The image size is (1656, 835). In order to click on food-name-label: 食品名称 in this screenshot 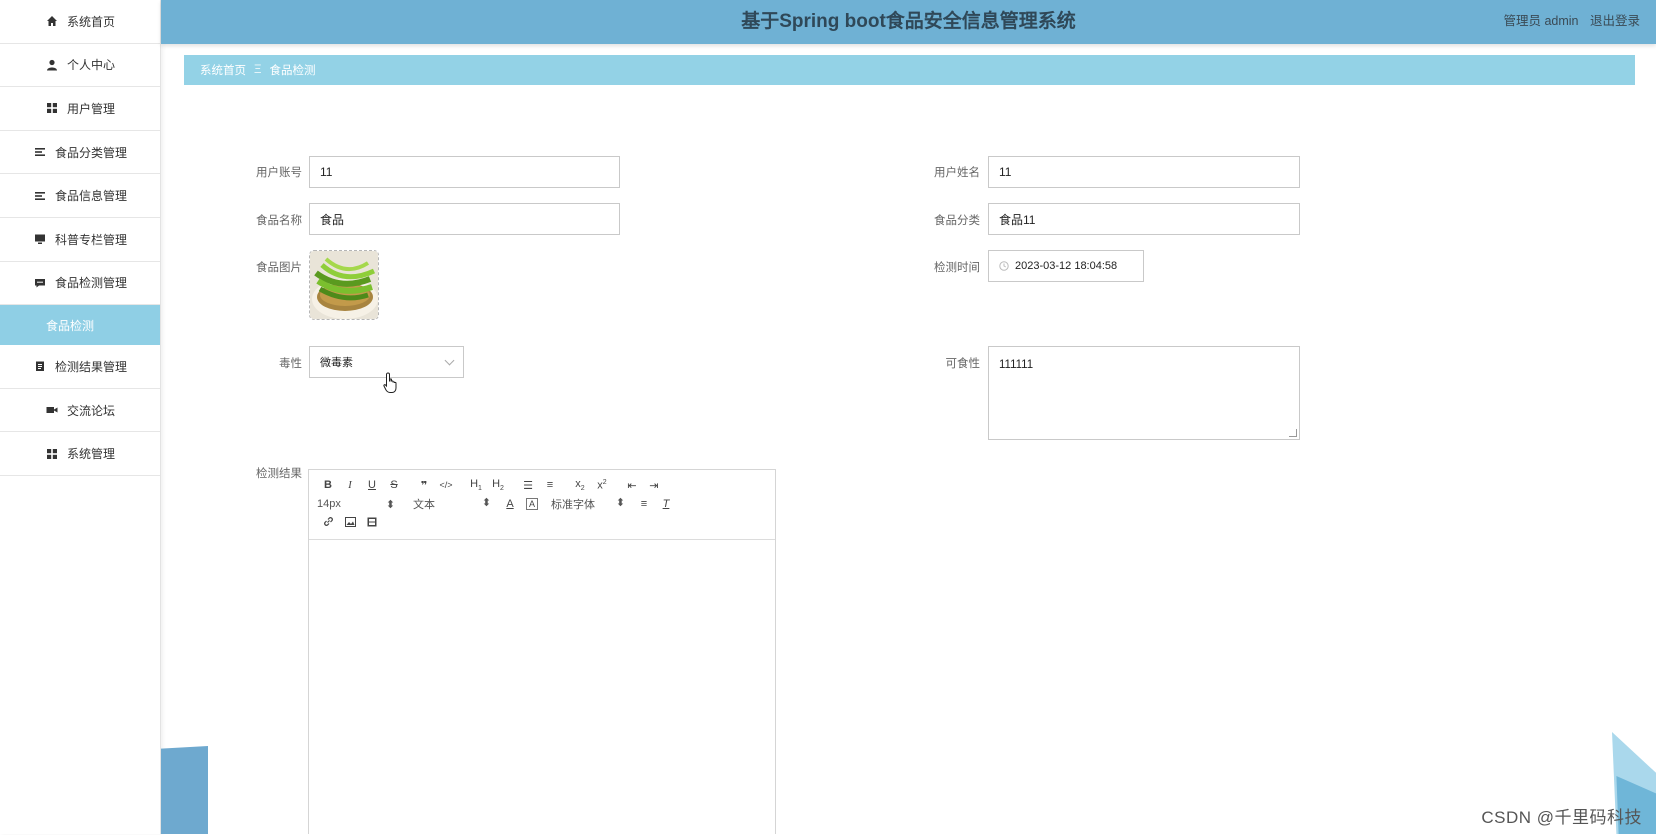, I will do `click(279, 221)`.